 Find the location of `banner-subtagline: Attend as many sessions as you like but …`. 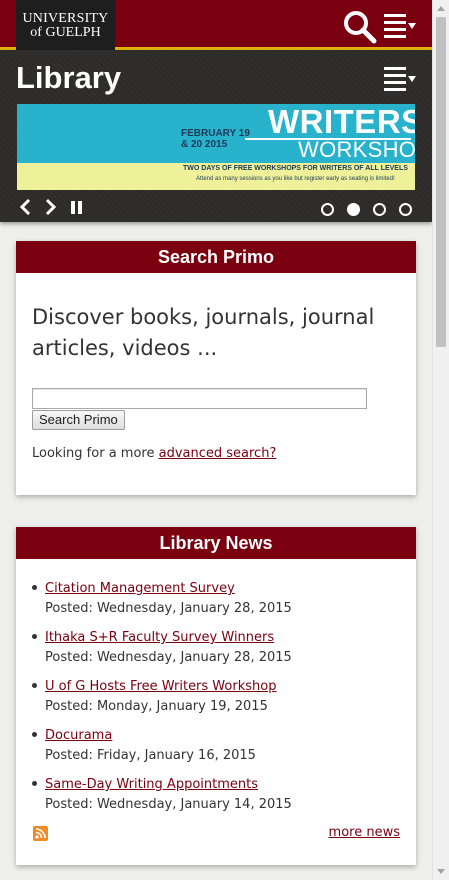

banner-subtagline: Attend as many sessions as you like but … is located at coordinates (295, 179).